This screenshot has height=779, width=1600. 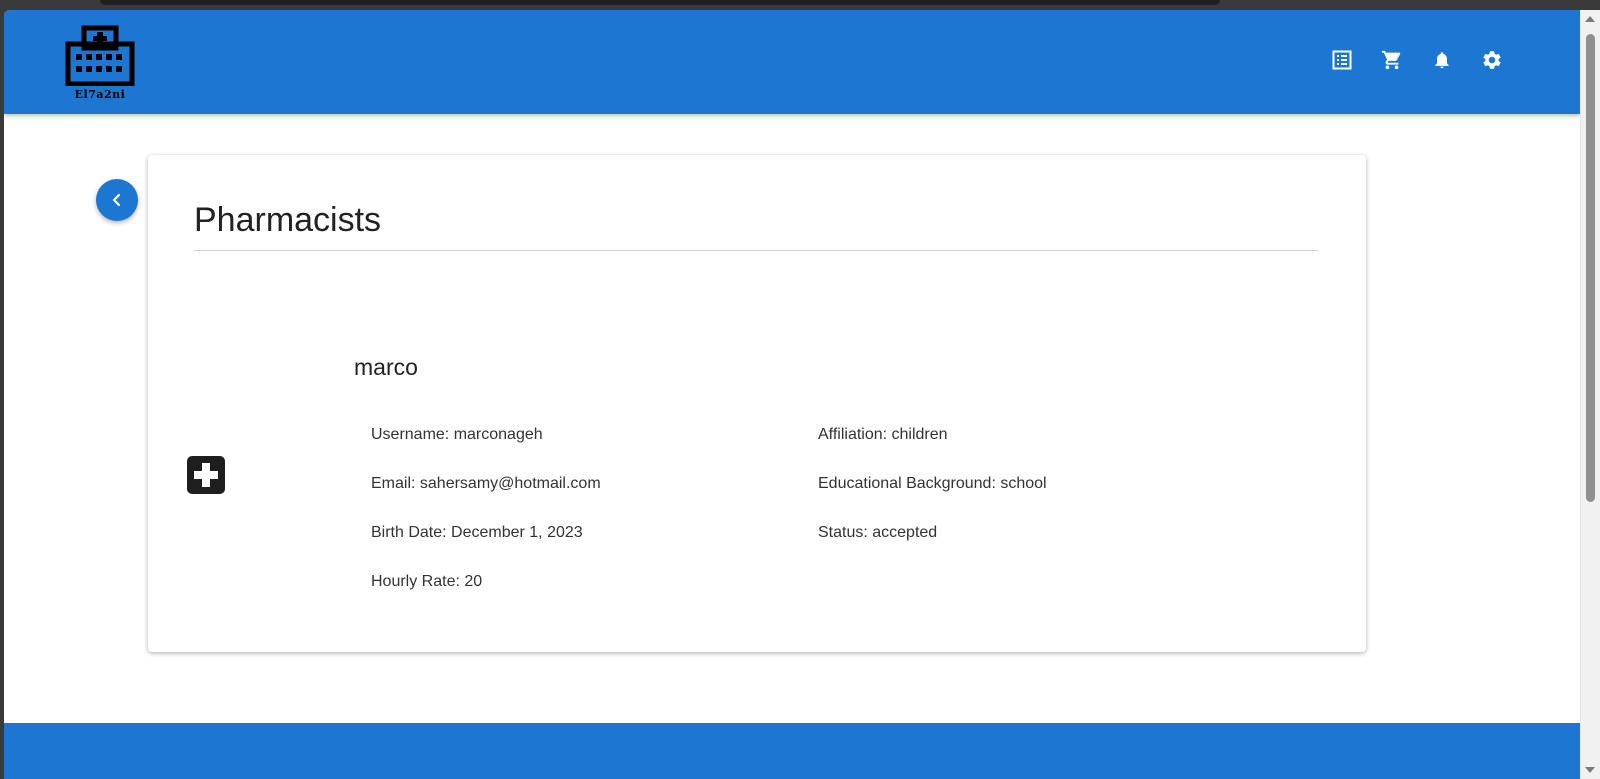 I want to click on pharmacist-name: marco, so click(x=386, y=367).